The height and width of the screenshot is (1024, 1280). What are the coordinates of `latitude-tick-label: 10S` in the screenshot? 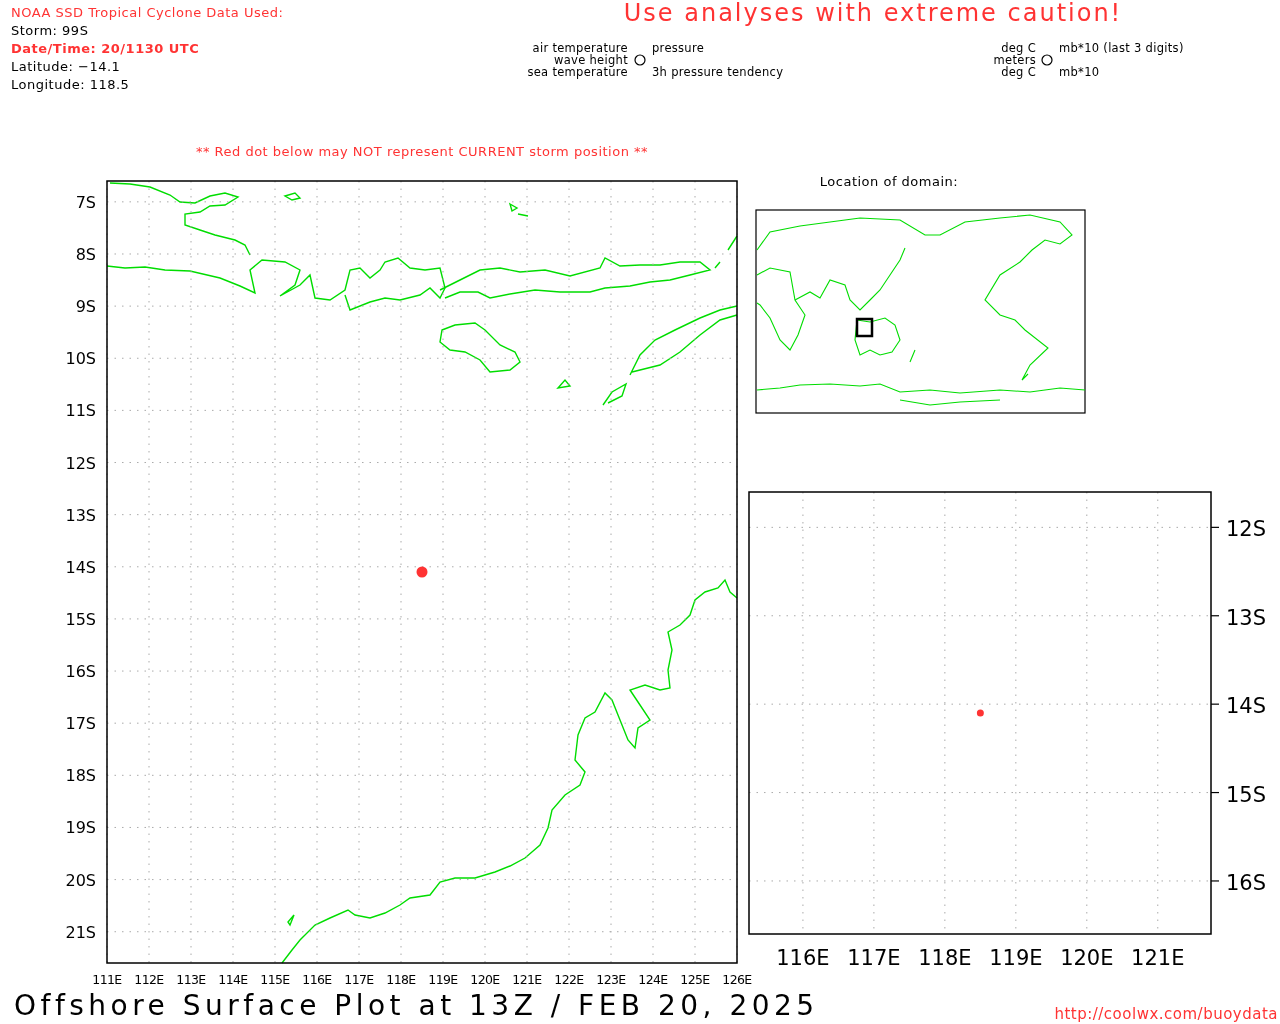 It's located at (80, 359).